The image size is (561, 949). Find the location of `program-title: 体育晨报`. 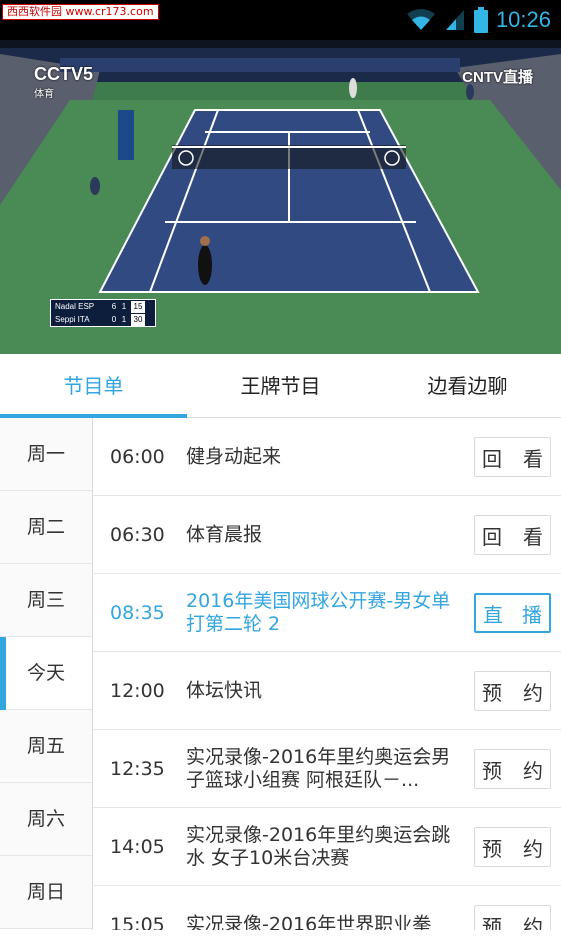

program-title: 体育晨报 is located at coordinates (224, 534).